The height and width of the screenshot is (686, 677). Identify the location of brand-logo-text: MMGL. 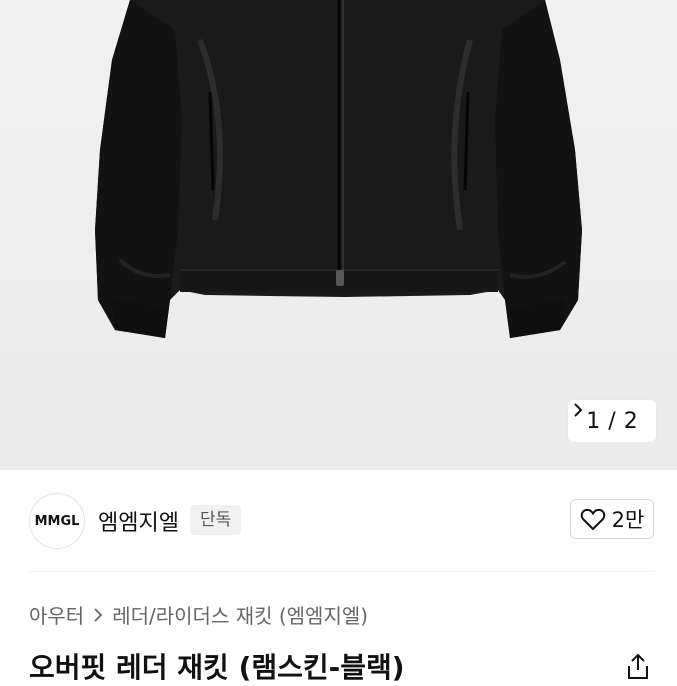
(57, 521).